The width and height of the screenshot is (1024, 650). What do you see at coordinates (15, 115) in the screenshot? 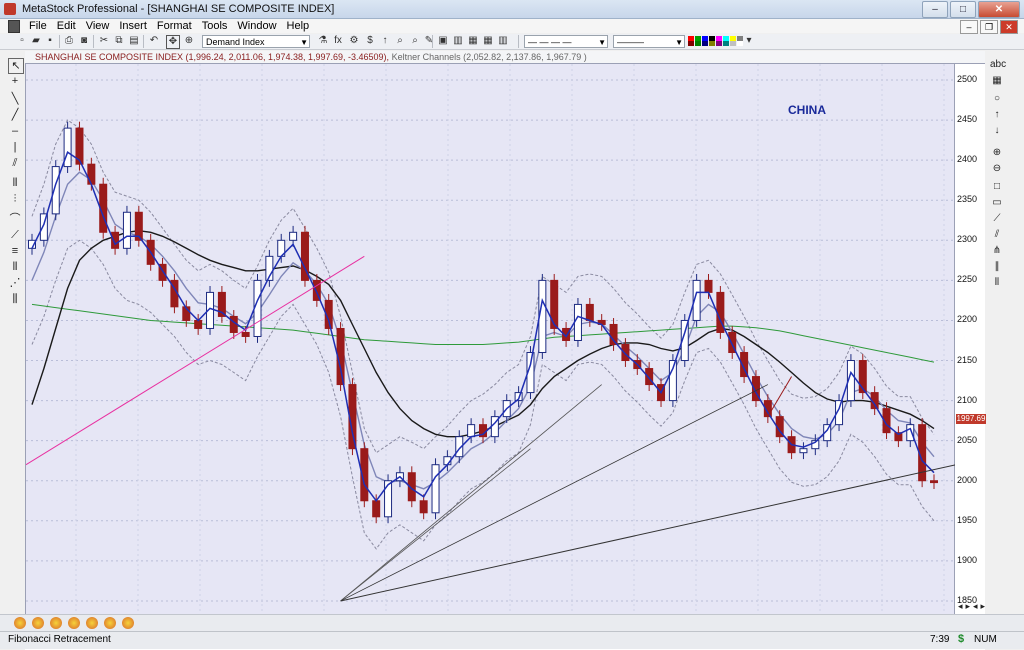
I see `ray-tool-icon: ╱` at bounding box center [15, 115].